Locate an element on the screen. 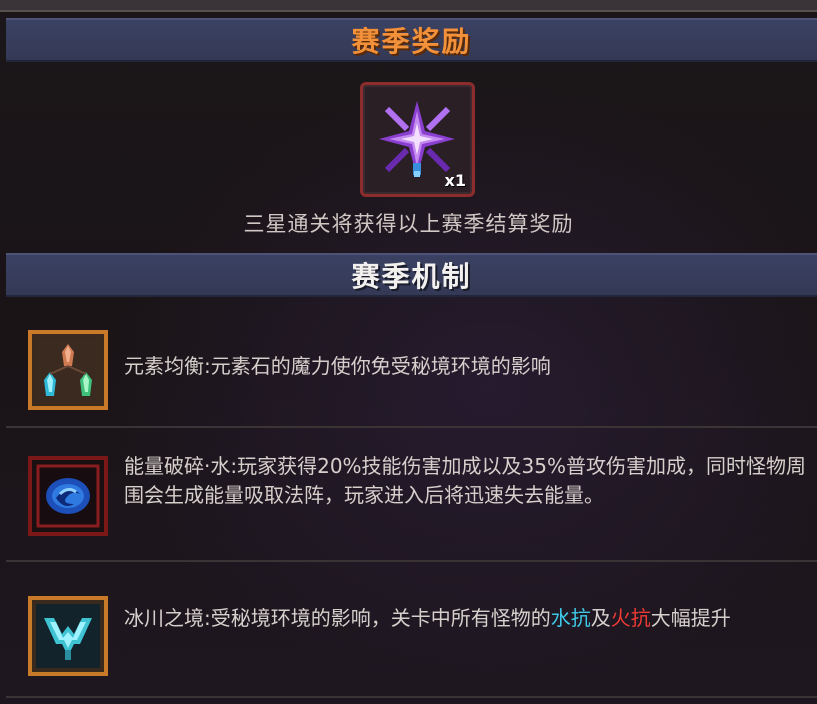 This screenshot has height=704, width=817. reward-item-slot: x1 is located at coordinates (417, 139).